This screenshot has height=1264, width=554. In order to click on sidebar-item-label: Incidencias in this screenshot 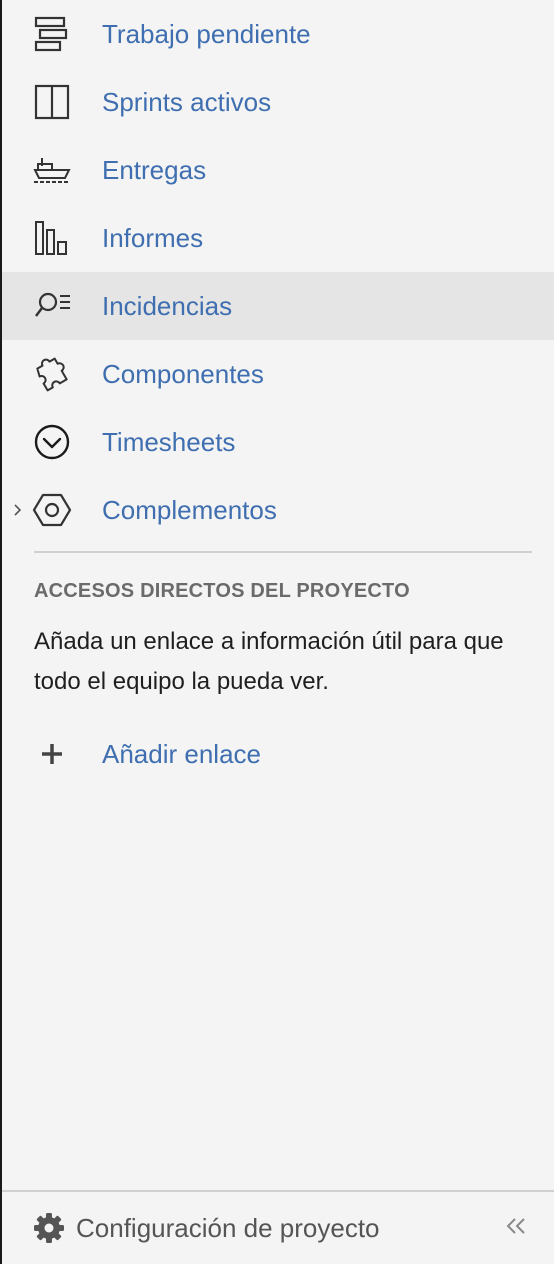, I will do `click(167, 305)`.